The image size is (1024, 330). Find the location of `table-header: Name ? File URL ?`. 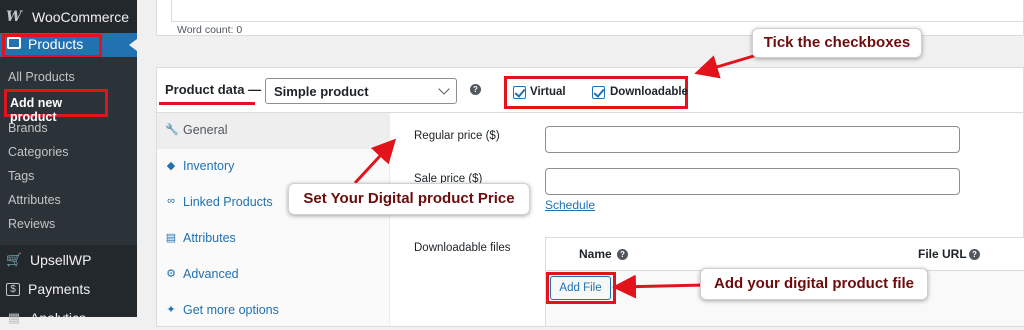

table-header: Name ? File URL ? is located at coordinates (785, 254).